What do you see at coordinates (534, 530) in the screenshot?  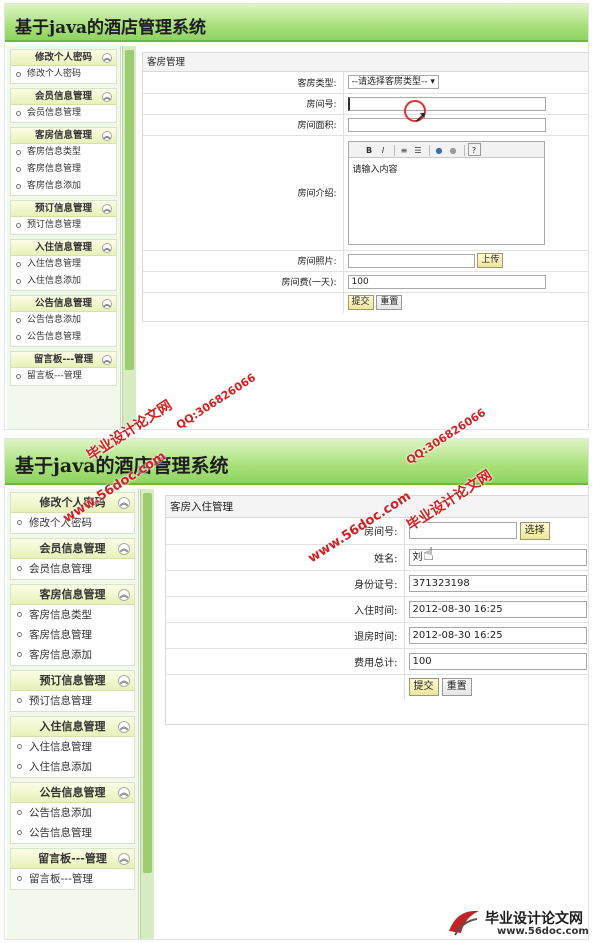 I see `choose-room-button: 选择` at bounding box center [534, 530].